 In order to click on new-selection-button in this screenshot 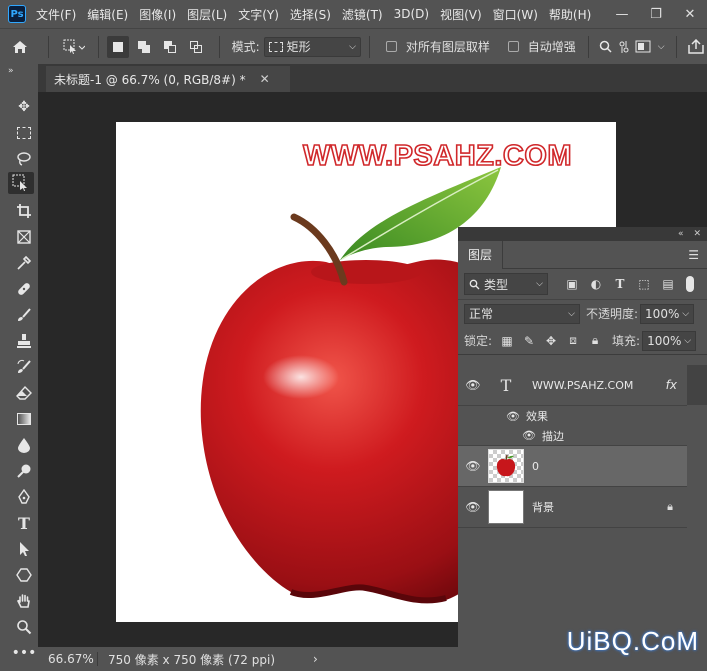, I will do `click(118, 46)`.